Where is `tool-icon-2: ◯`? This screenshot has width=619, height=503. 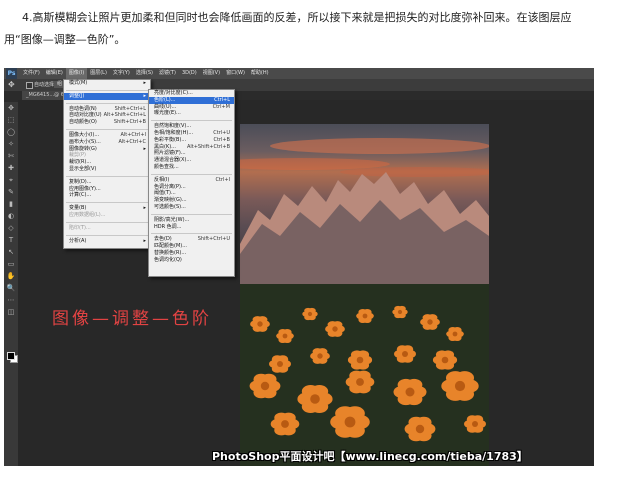
tool-icon-2: ◯ is located at coordinates (11, 132).